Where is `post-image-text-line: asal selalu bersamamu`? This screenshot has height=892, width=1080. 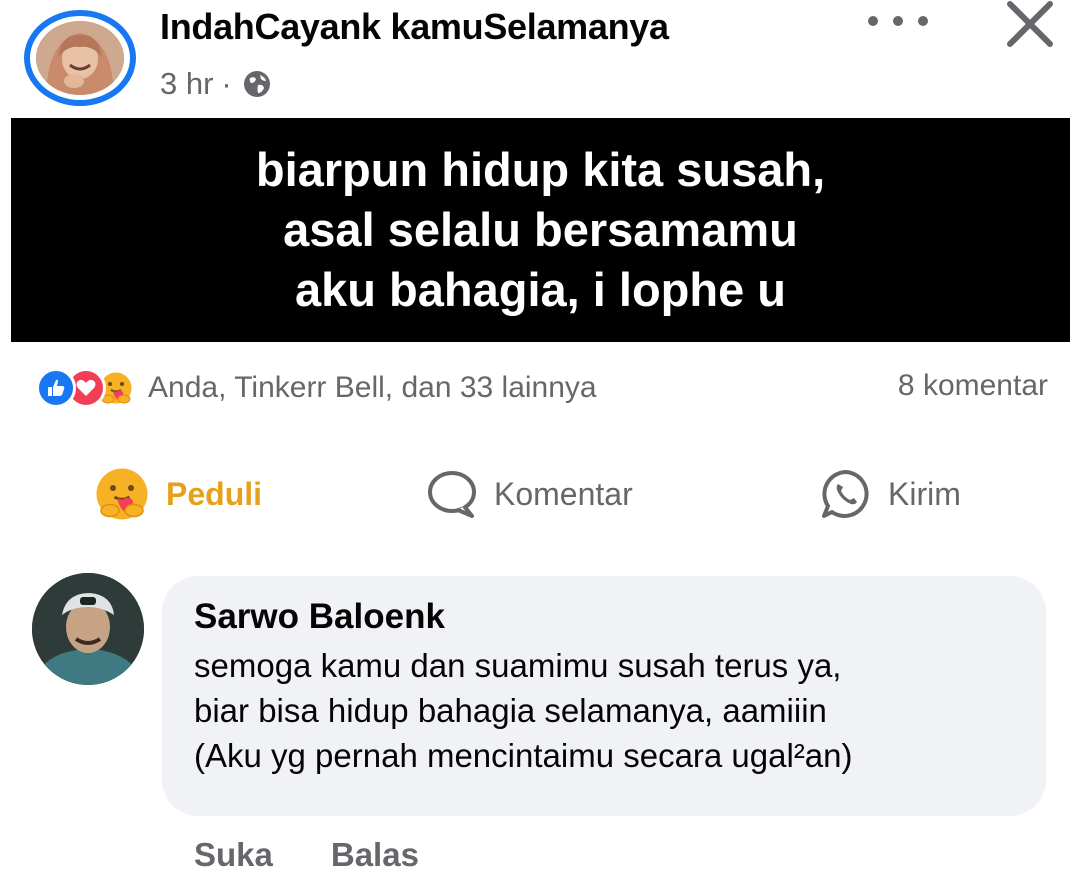
post-image-text-line: asal selalu bersamamu is located at coordinates (540, 229).